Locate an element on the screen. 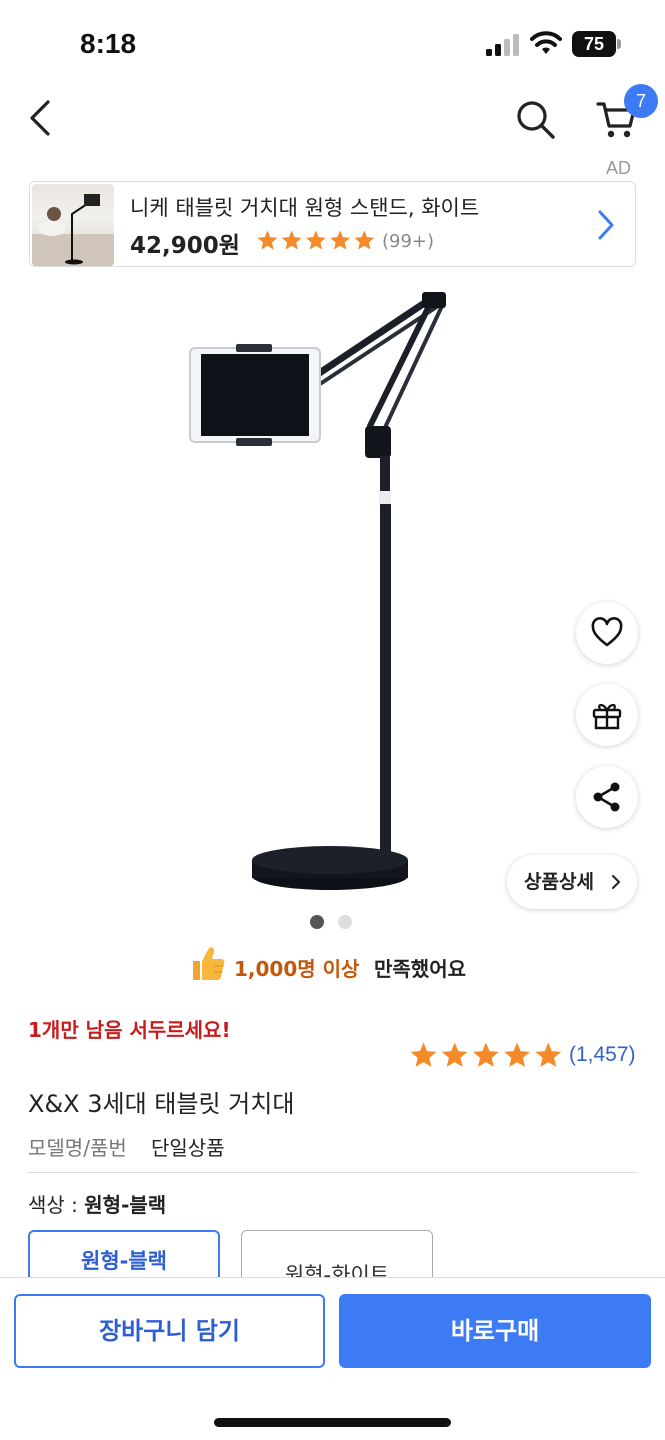 The width and height of the screenshot is (665, 1440). cart-count-badge: 7 is located at coordinates (641, 101).